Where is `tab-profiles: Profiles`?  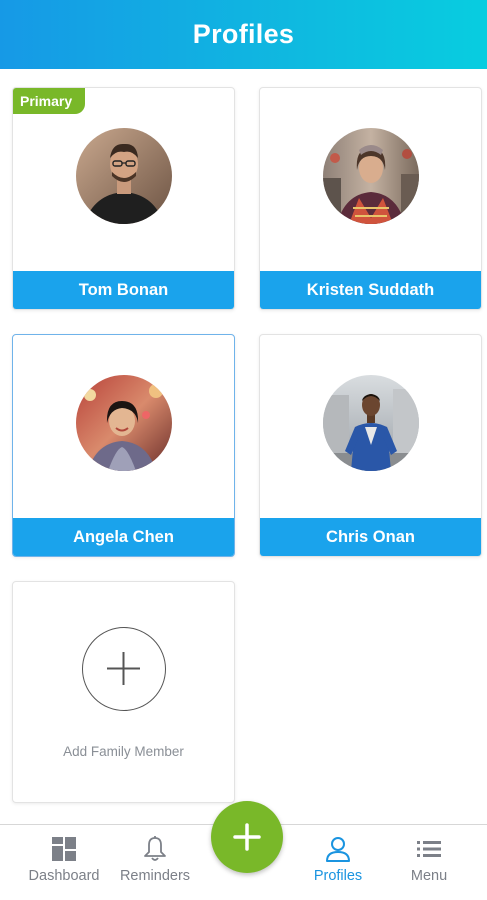
tab-profiles: Profiles is located at coordinates (338, 862).